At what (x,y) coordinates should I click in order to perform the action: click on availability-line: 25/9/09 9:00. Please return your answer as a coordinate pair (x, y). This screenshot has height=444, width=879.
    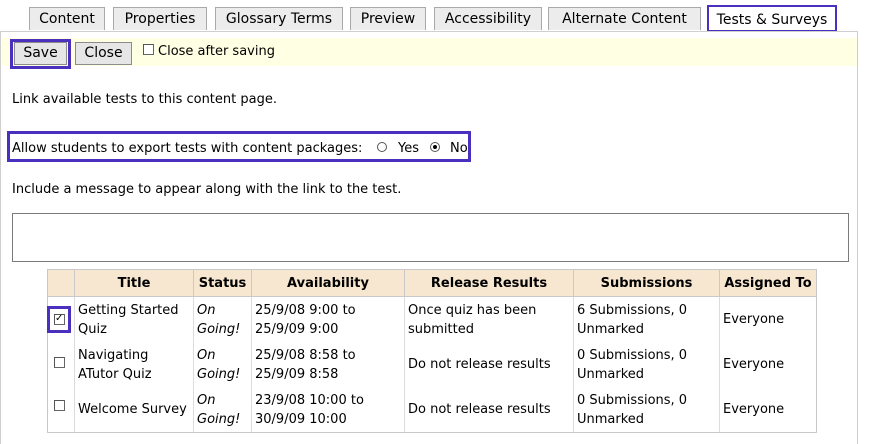
    Looking at the image, I should click on (297, 329).